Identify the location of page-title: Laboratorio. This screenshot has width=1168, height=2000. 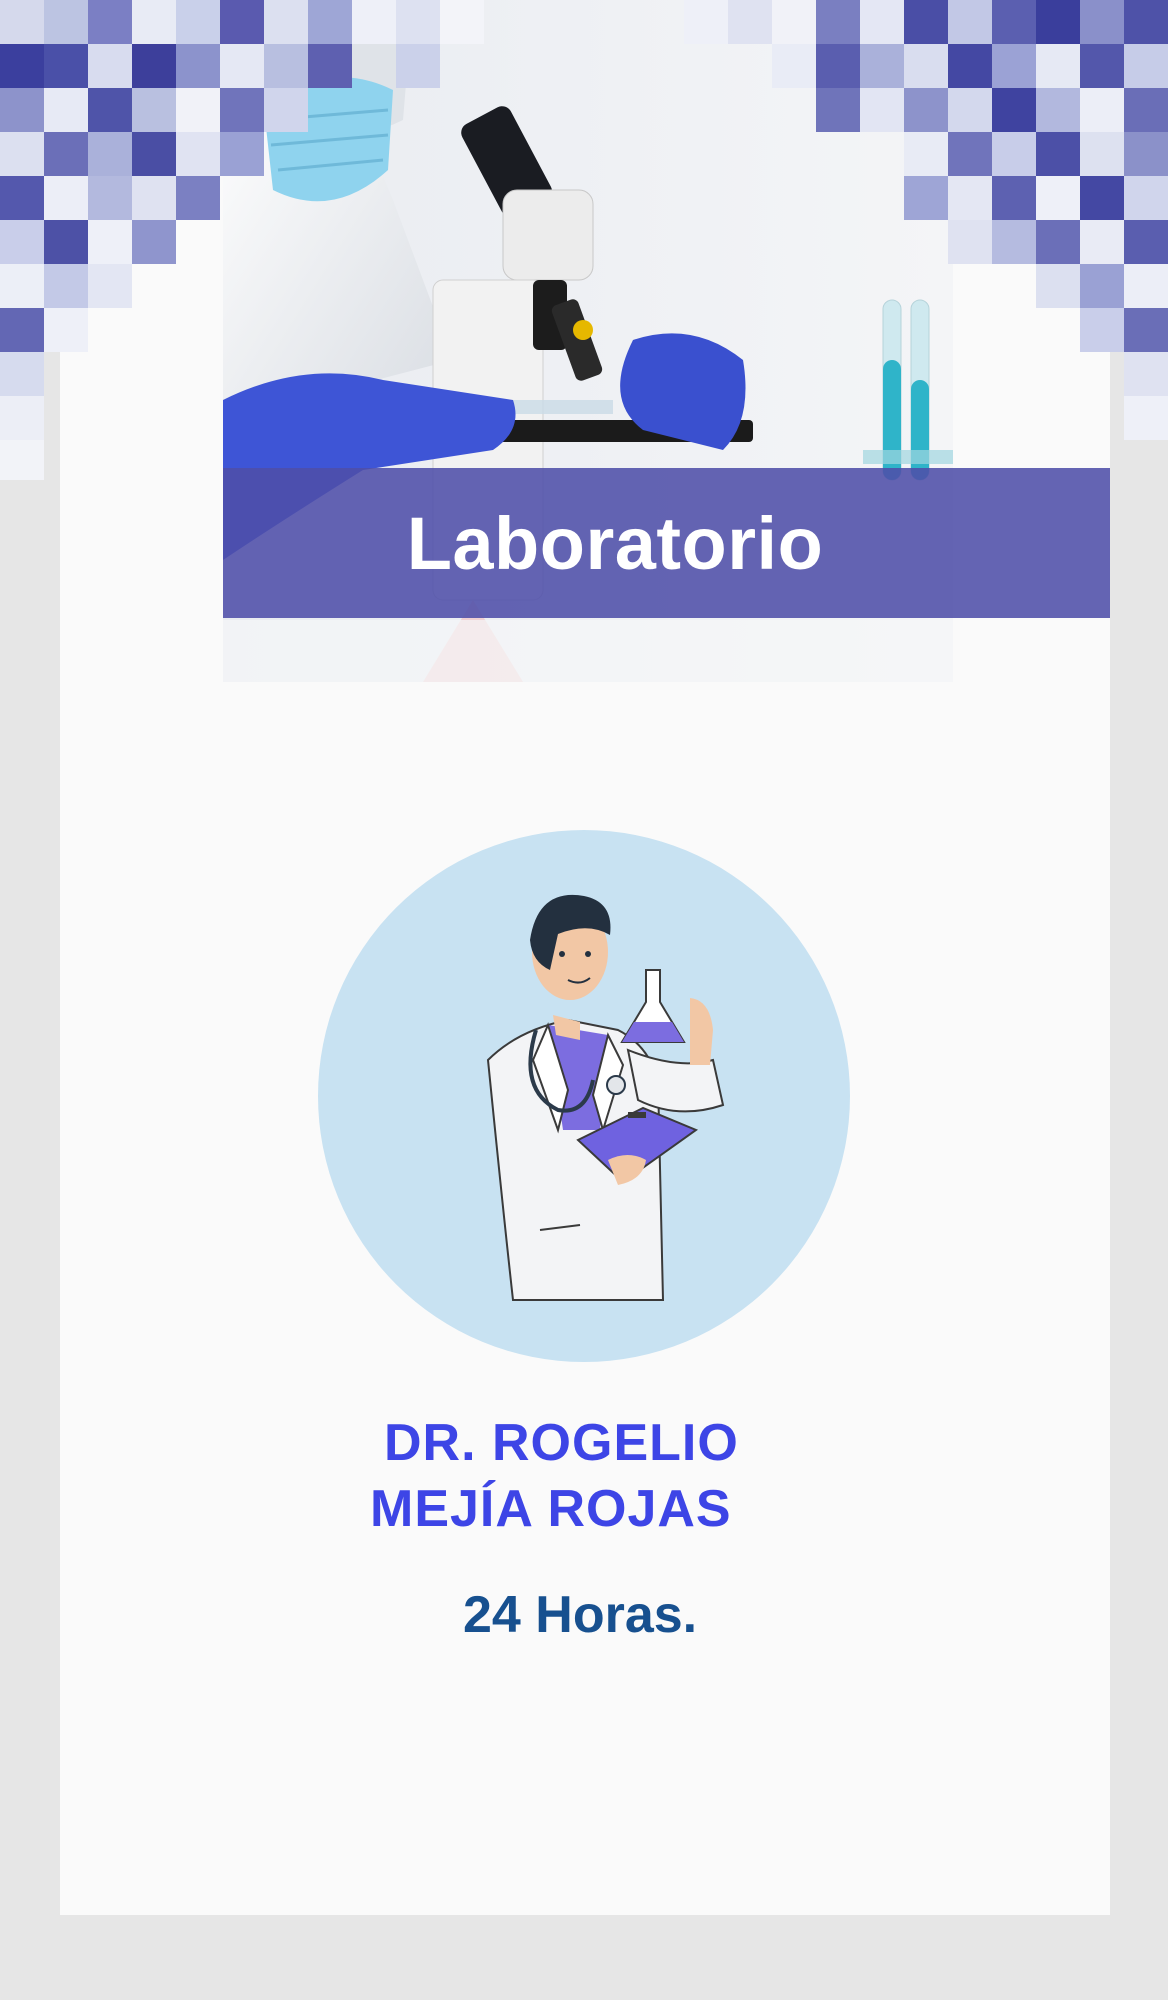
(615, 543).